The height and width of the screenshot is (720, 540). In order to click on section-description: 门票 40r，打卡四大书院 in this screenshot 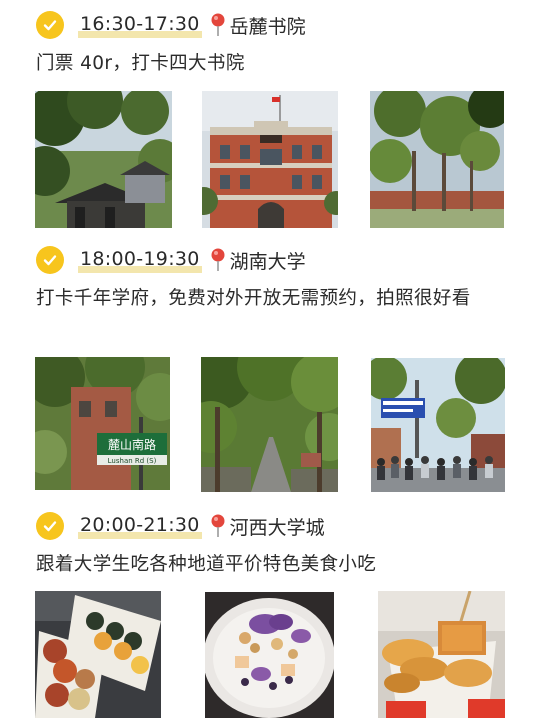, I will do `click(140, 63)`.